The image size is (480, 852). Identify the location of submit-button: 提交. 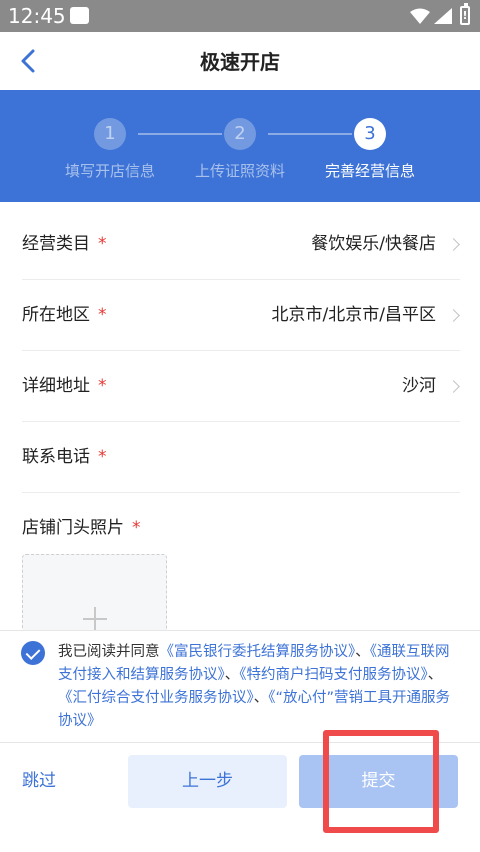
(378, 781).